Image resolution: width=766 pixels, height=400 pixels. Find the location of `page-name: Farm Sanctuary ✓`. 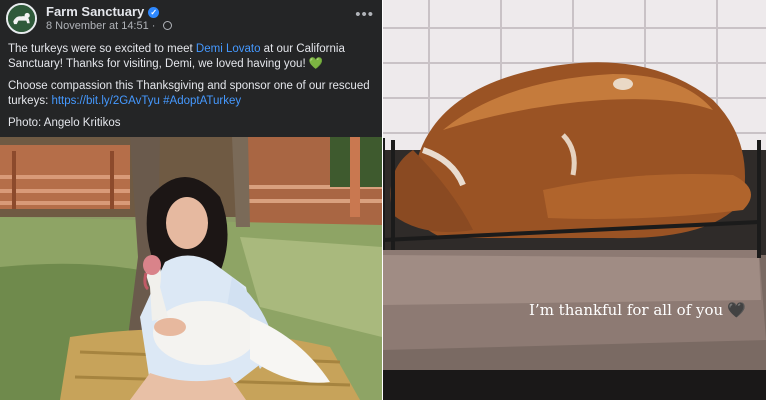

page-name: Farm Sanctuary ✓ is located at coordinates (103, 11).